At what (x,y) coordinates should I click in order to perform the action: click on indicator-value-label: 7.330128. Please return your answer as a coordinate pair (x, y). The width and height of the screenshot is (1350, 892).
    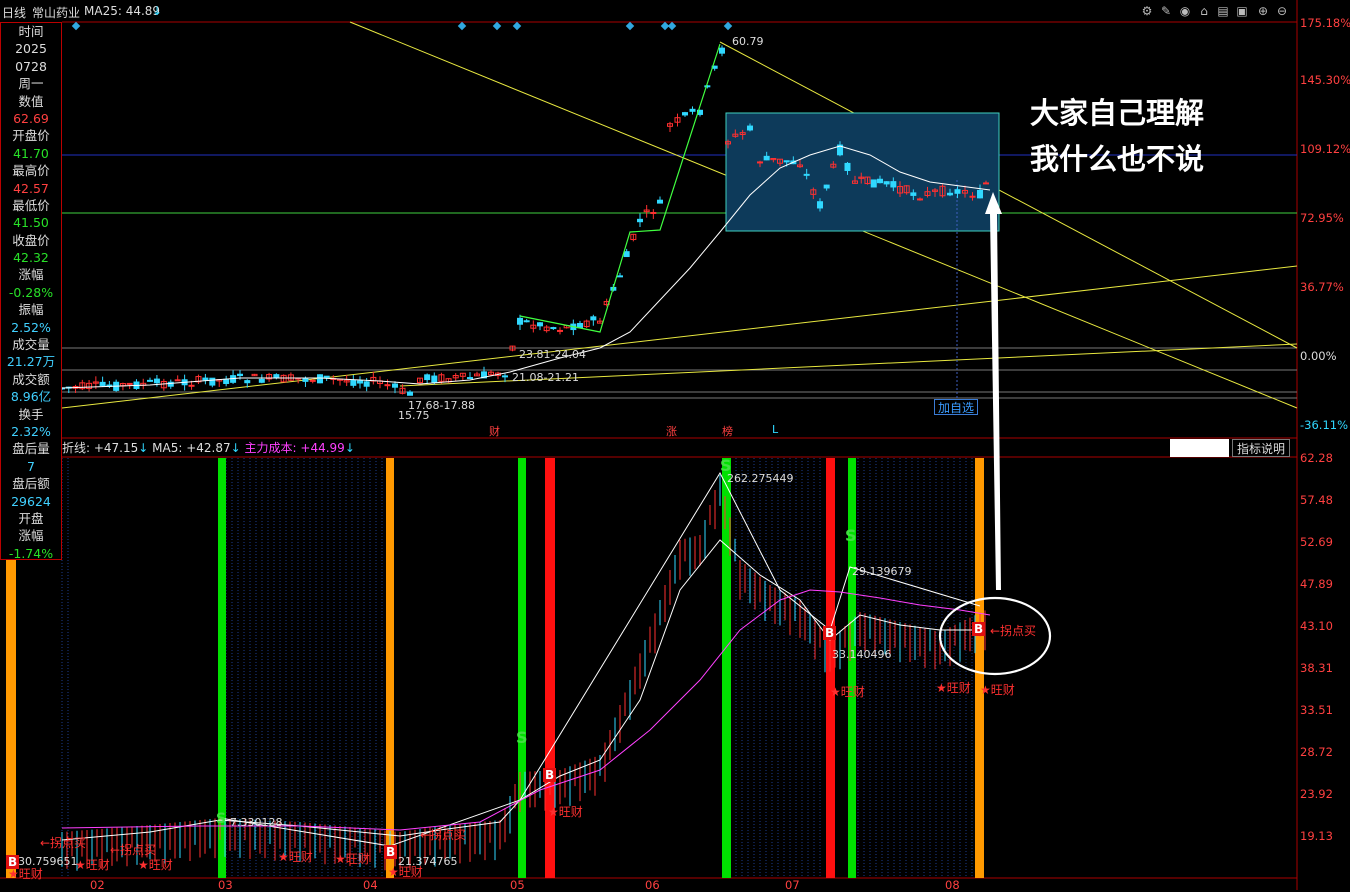
    Looking at the image, I should click on (256, 822).